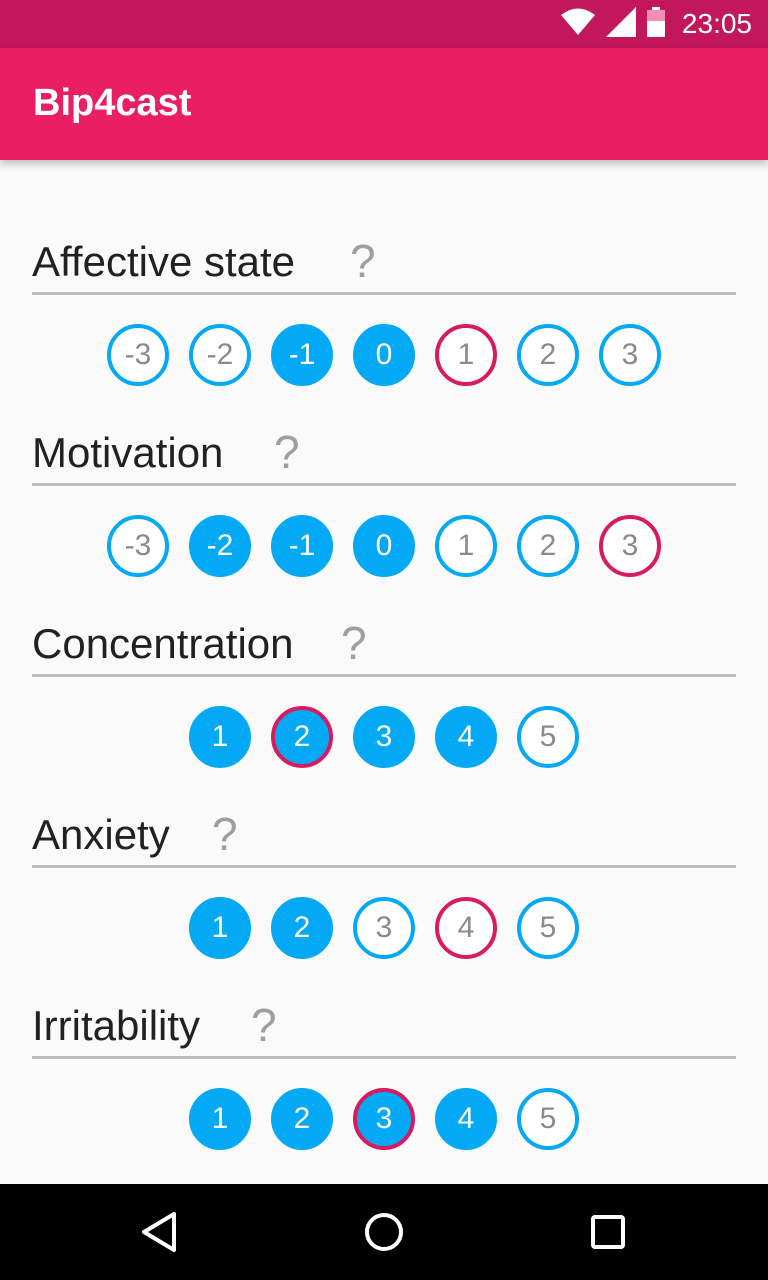 The width and height of the screenshot is (768, 1280). I want to click on question-label: Affective state, so click(164, 261).